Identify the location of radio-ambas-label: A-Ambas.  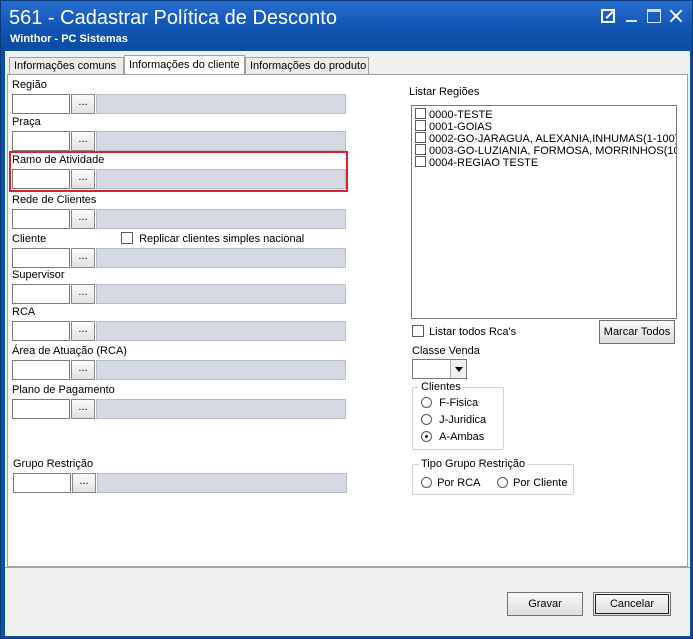
(462, 437).